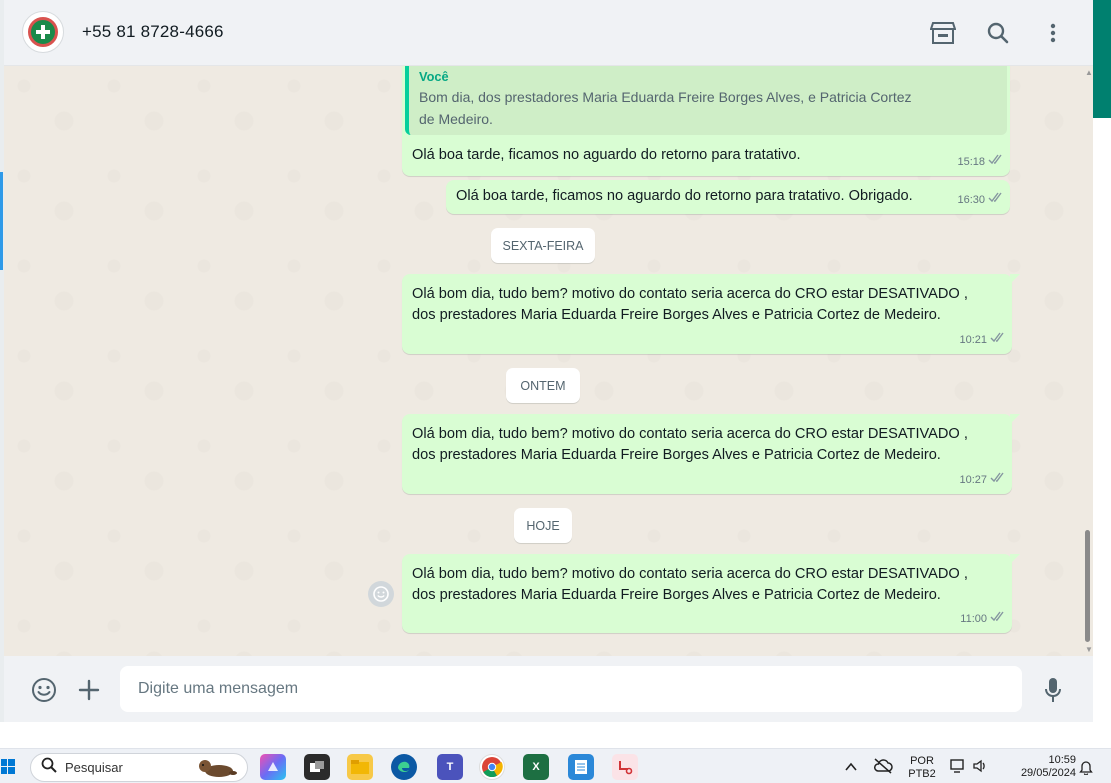 The image size is (1111, 783). What do you see at coordinates (571, 689) in the screenshot?
I see `message-input` at bounding box center [571, 689].